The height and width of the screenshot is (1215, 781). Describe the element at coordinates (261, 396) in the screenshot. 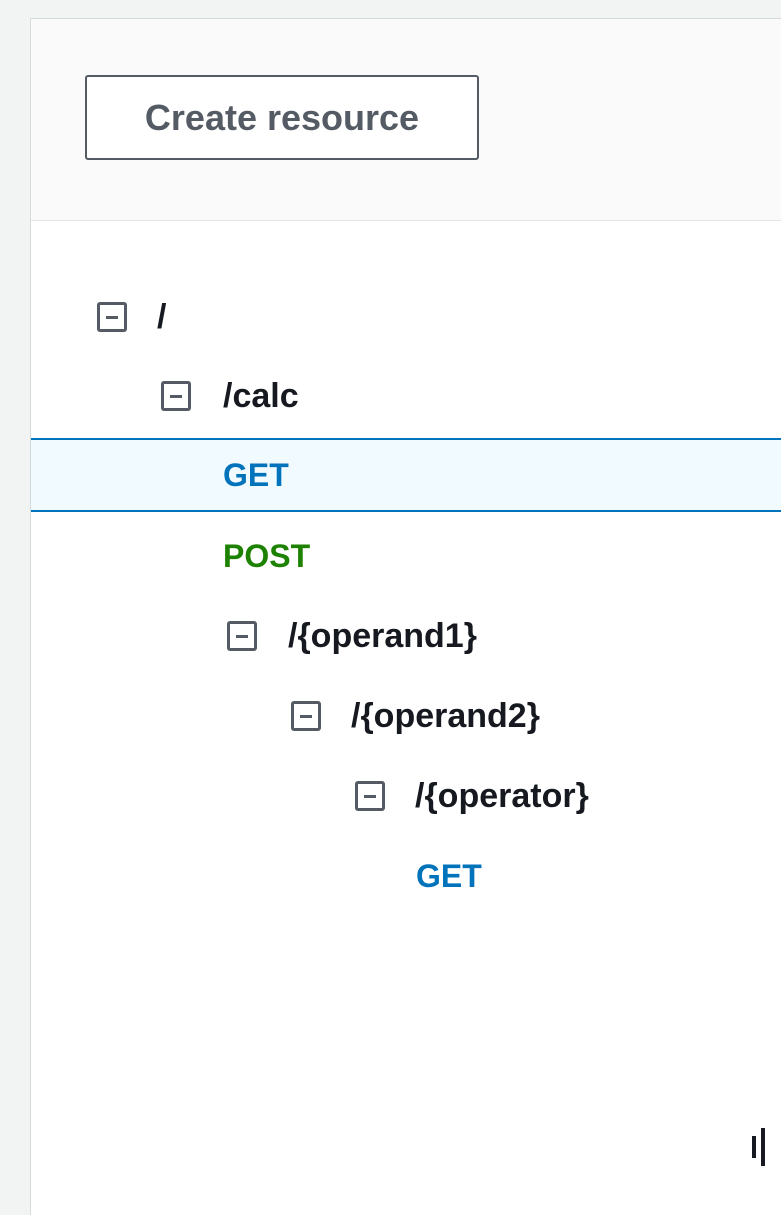

I see `tree-node-calc-label: /calc` at that location.